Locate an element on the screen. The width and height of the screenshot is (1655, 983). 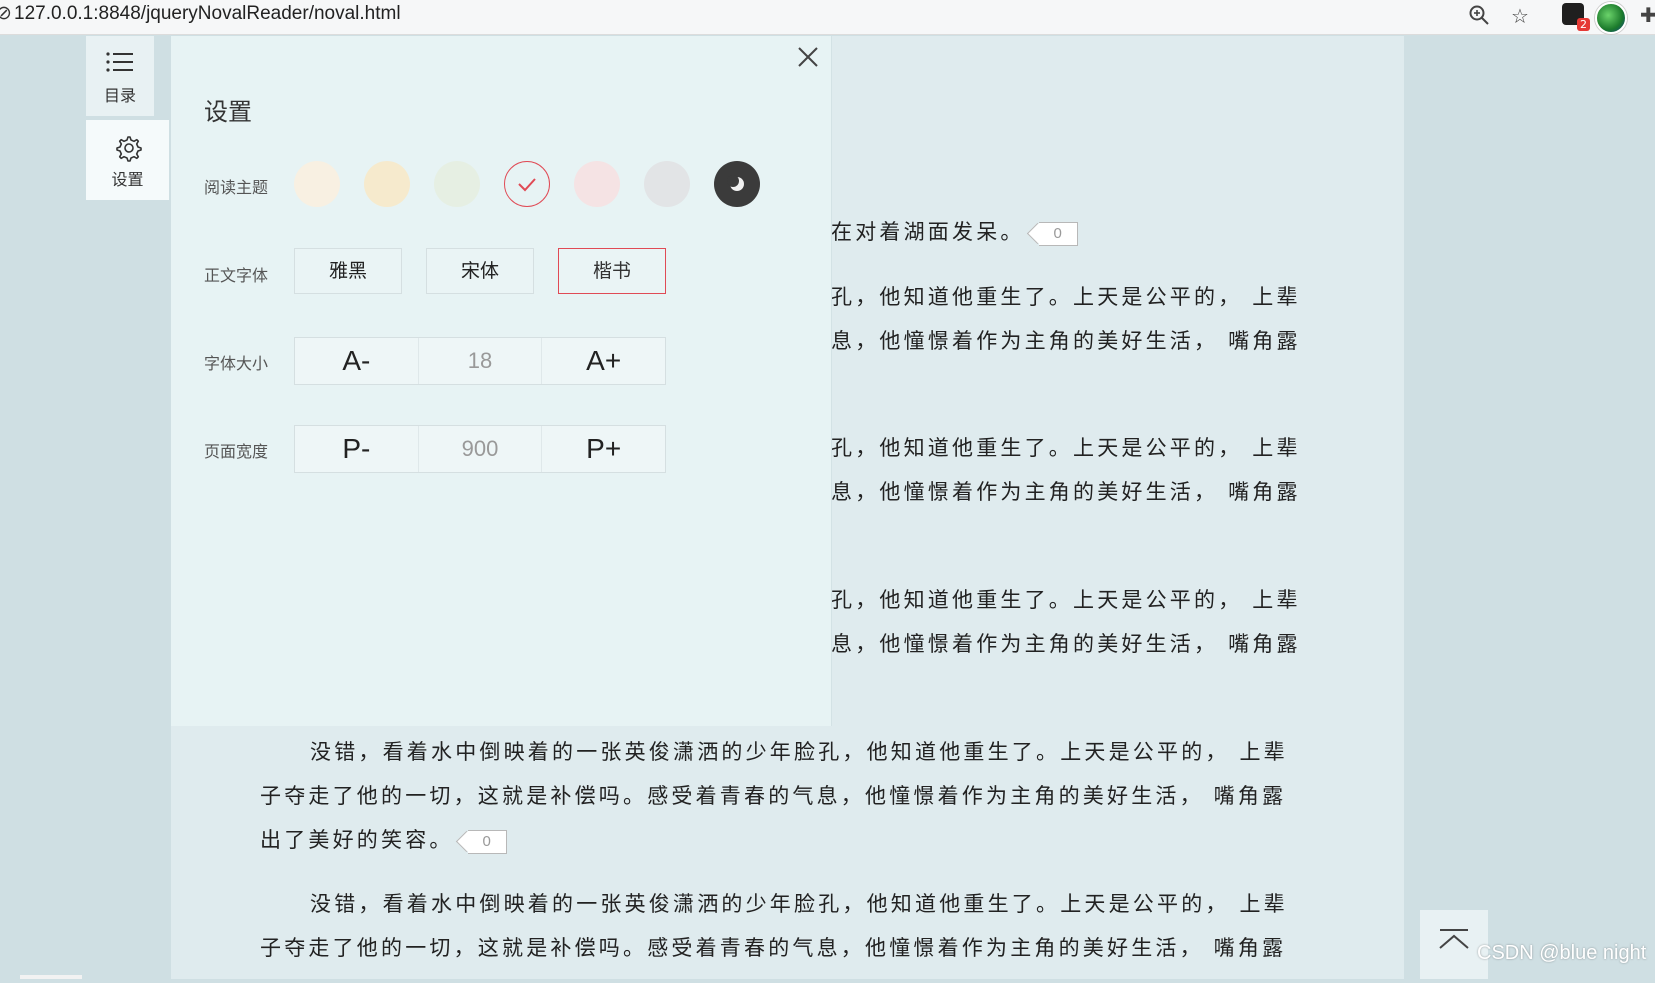
check-icon is located at coordinates (527, 185).